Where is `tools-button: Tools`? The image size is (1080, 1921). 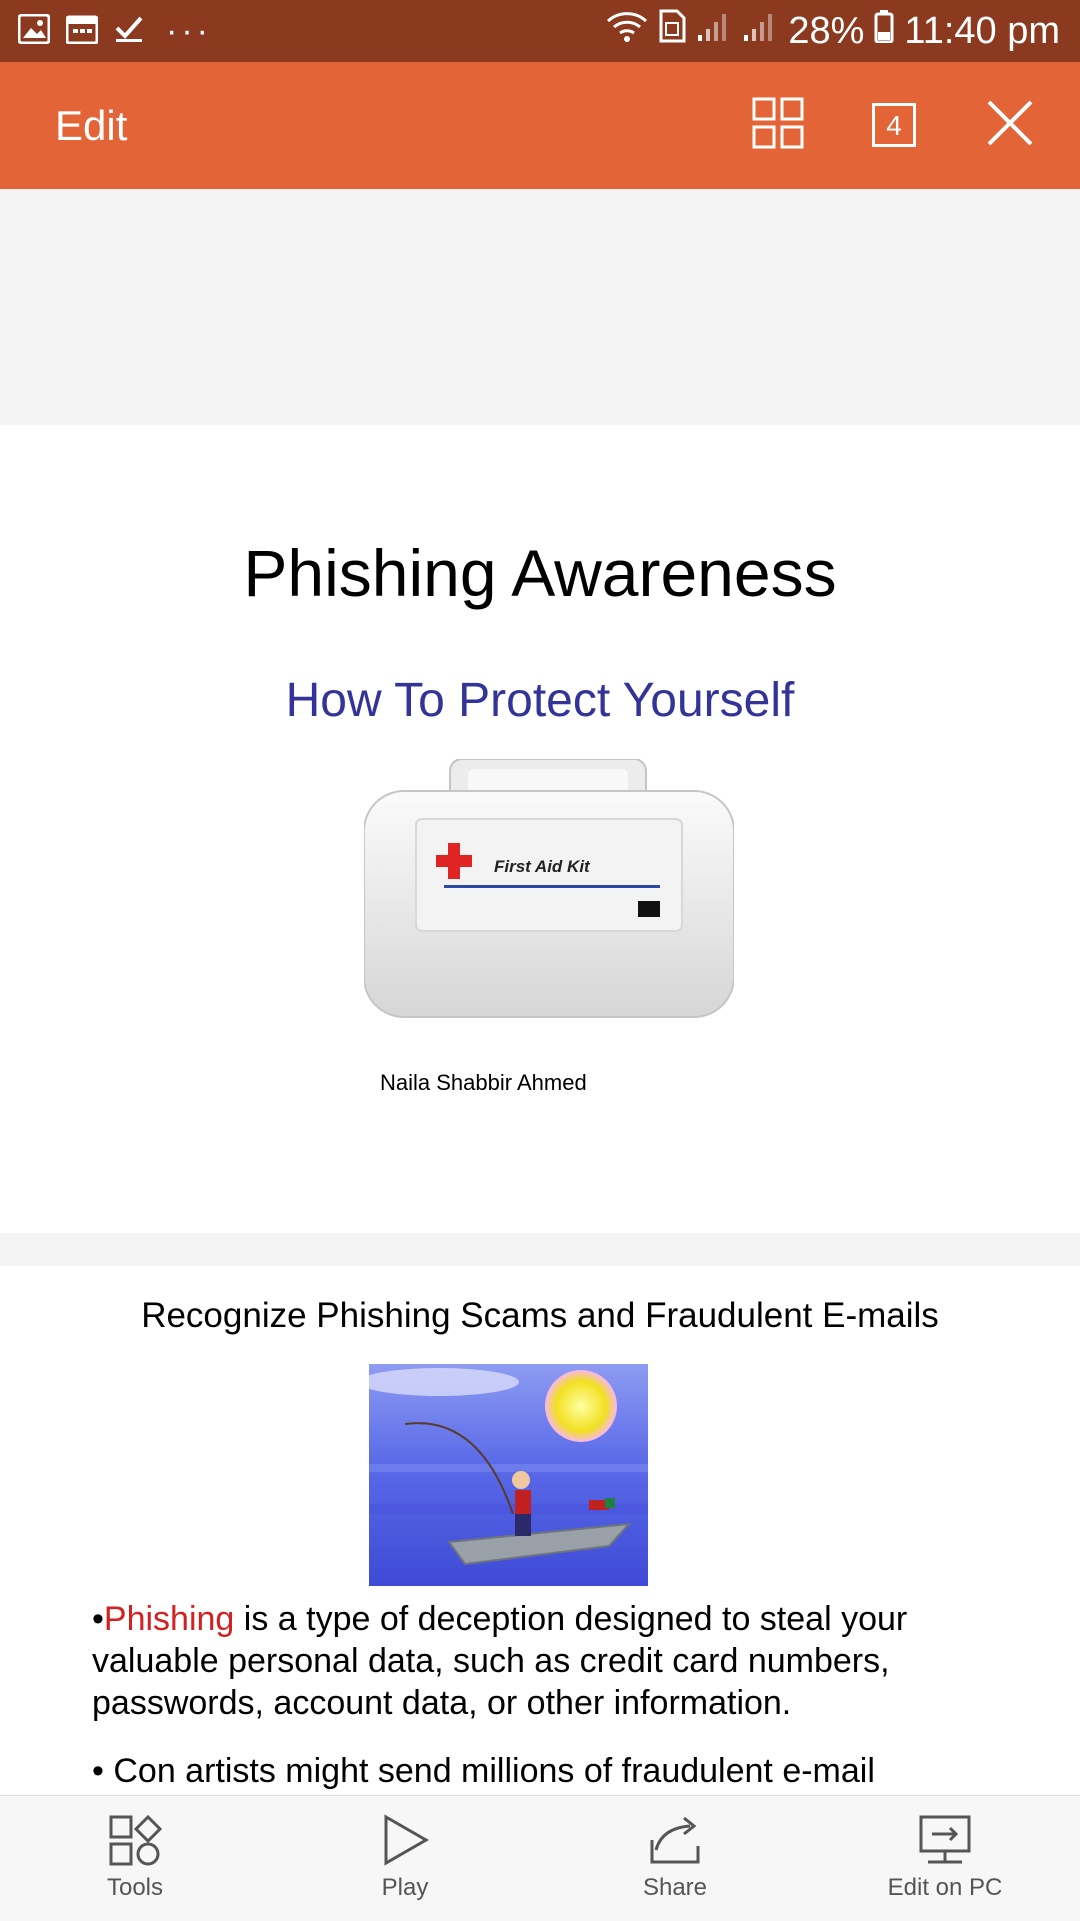
tools-button: Tools is located at coordinates (135, 1858).